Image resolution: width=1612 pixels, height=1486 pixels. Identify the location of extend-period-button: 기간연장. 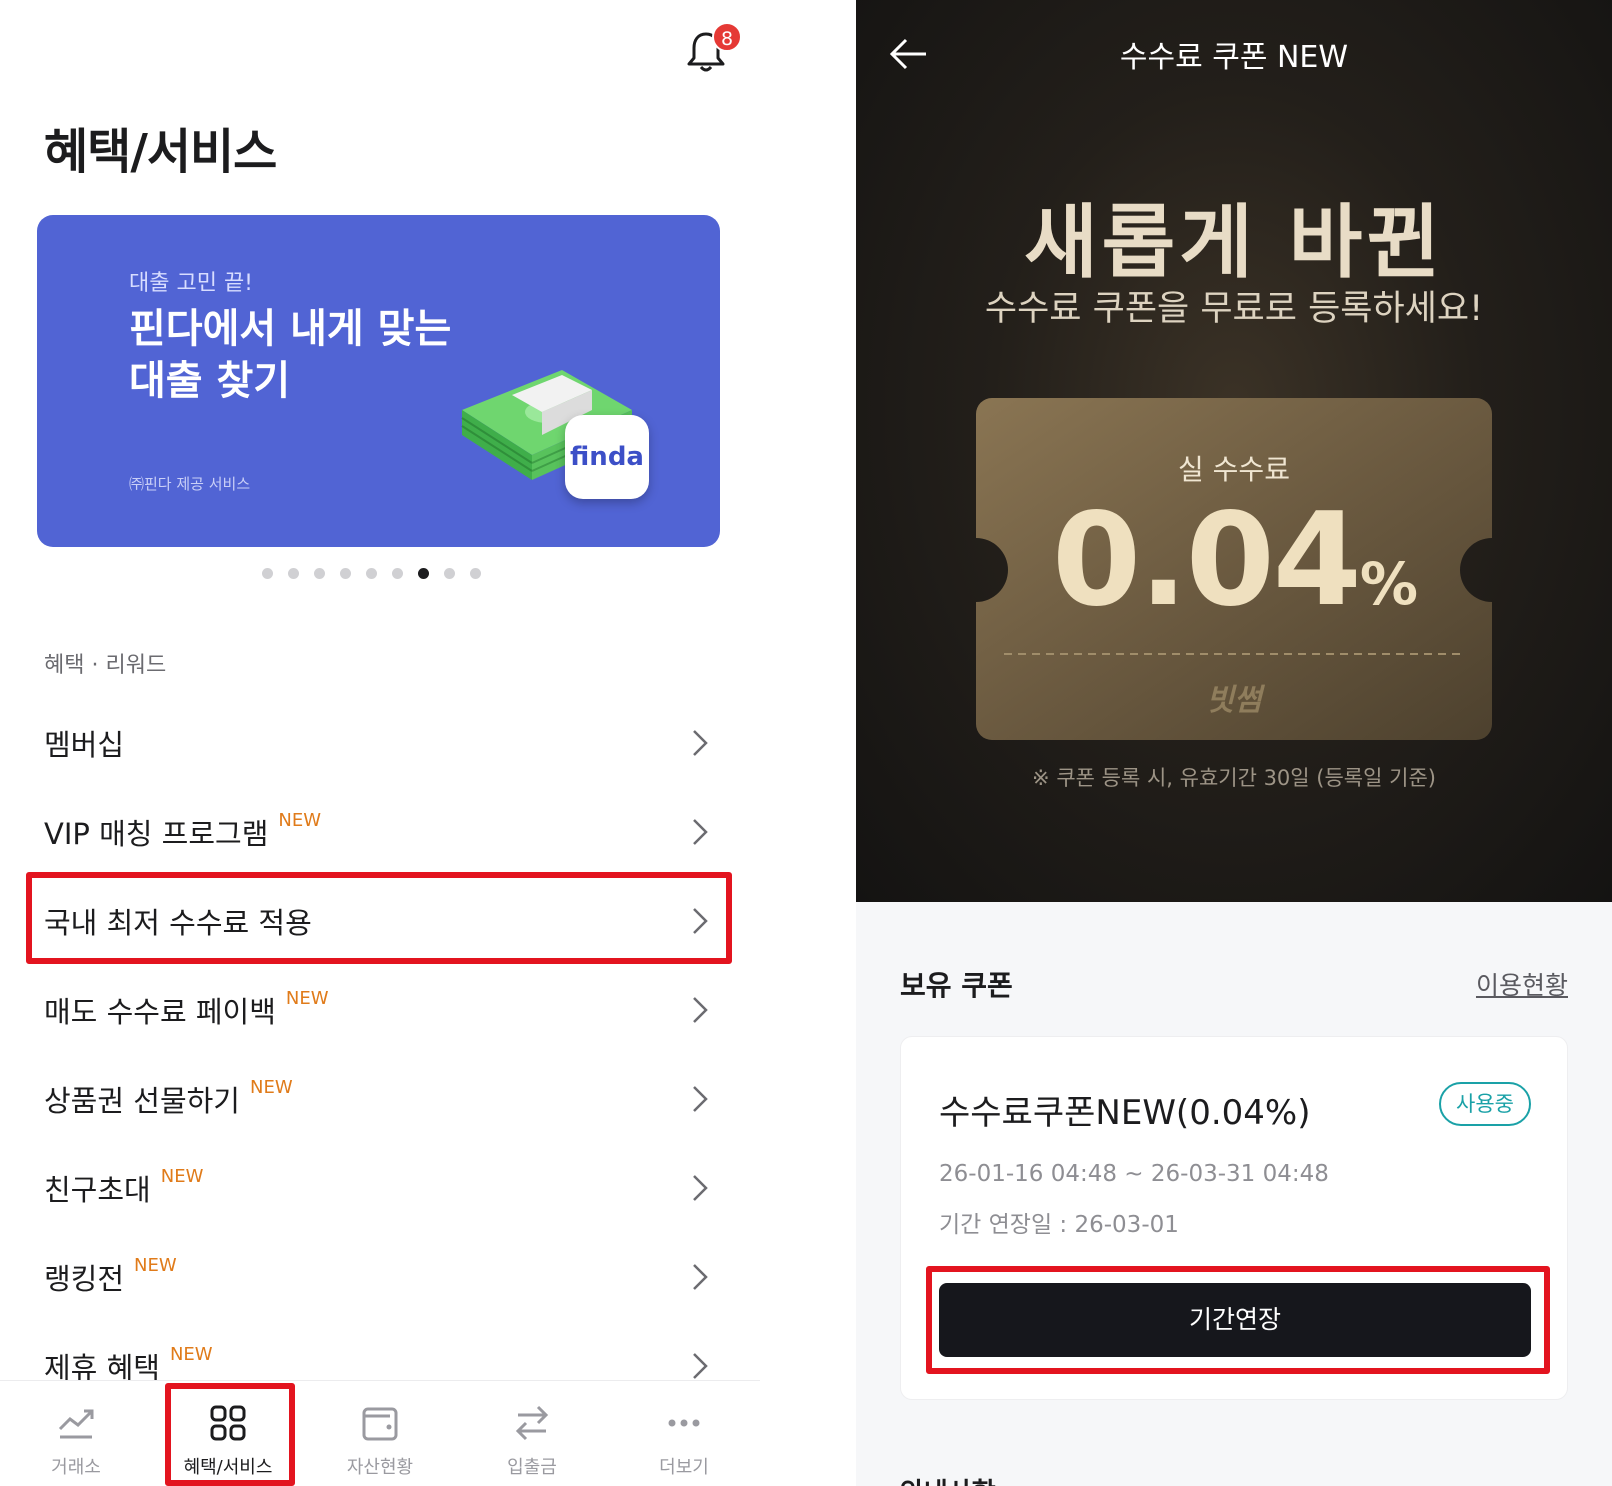
(1235, 1320).